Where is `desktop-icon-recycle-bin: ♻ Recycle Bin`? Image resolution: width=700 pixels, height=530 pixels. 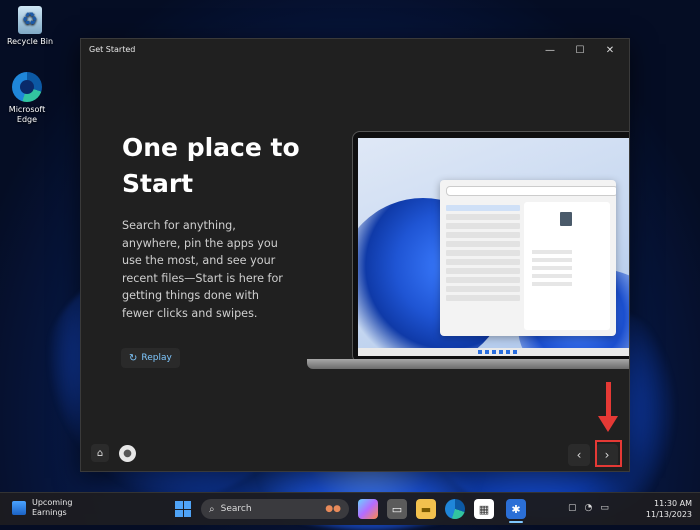 desktop-icon-recycle-bin: ♻ Recycle Bin is located at coordinates (30, 26).